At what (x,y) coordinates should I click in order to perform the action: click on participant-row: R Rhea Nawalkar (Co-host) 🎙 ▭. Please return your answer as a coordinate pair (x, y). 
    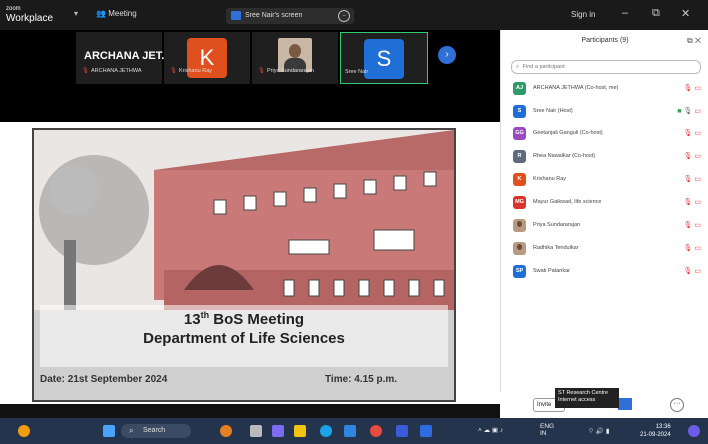
    Looking at the image, I should click on (606, 157).